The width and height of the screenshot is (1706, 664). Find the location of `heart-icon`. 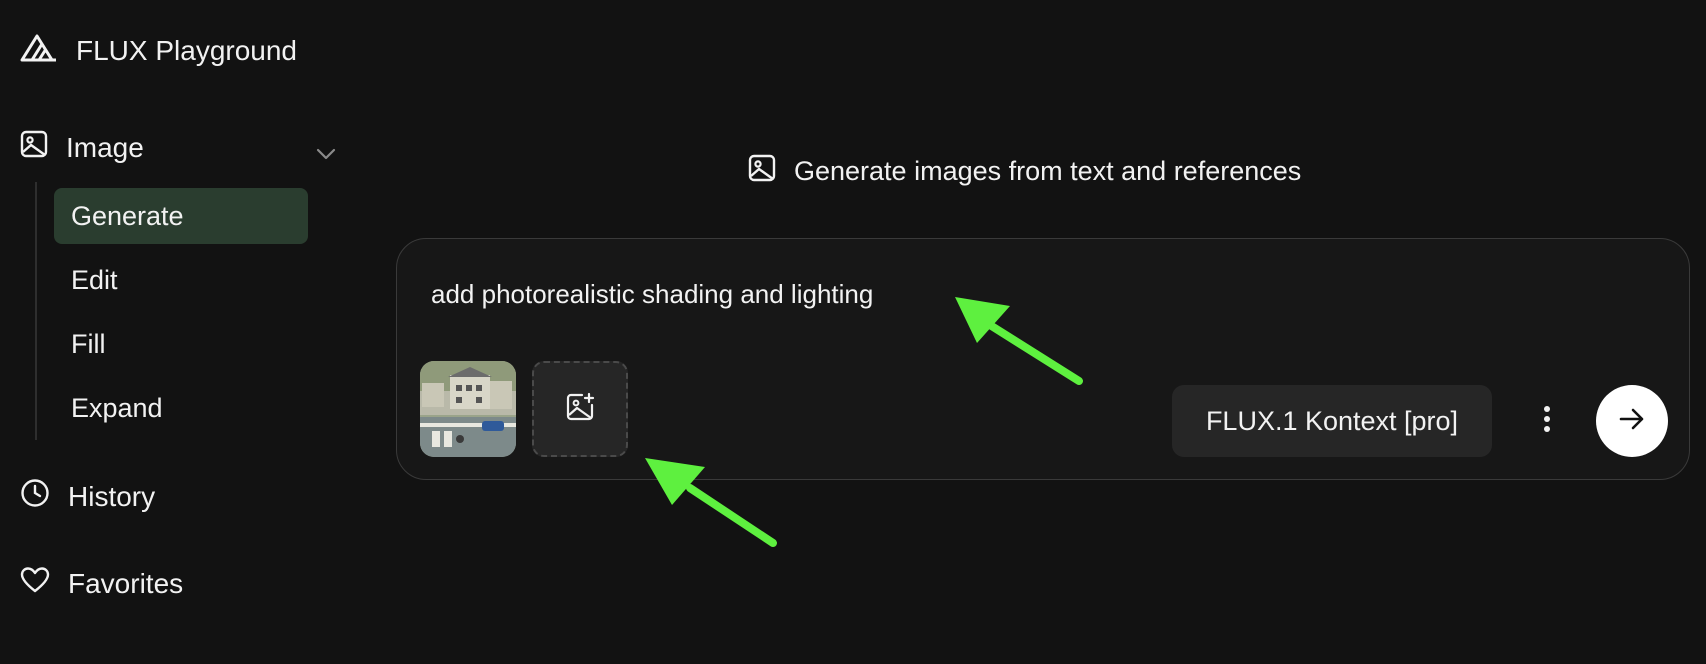

heart-icon is located at coordinates (35, 583).